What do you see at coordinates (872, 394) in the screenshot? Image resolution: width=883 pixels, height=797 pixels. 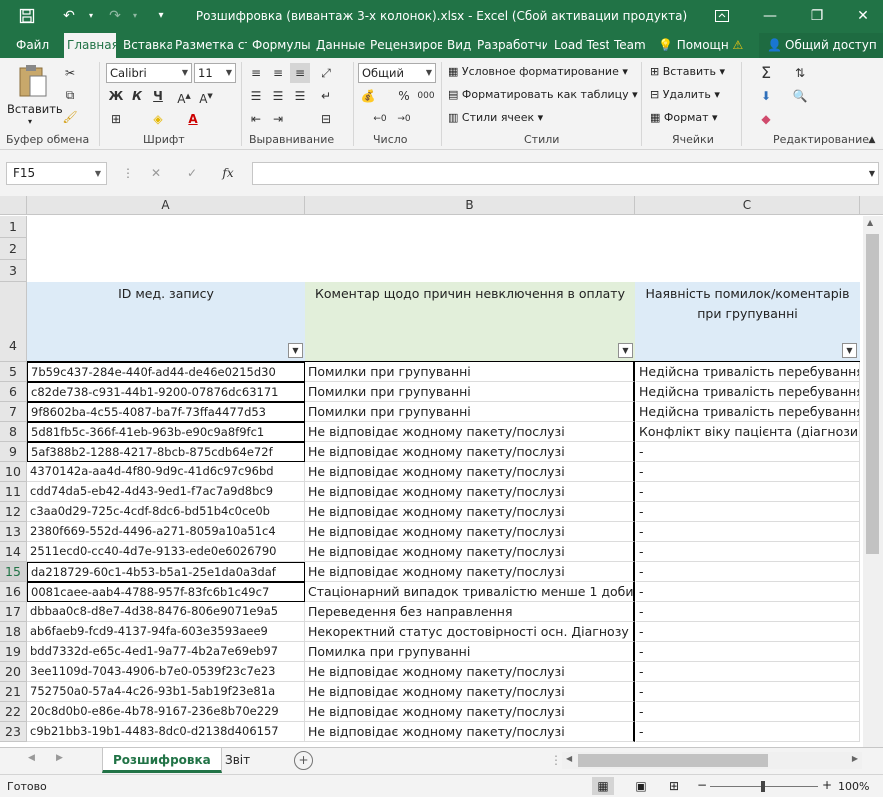 I see `scroll-thumb` at bounding box center [872, 394].